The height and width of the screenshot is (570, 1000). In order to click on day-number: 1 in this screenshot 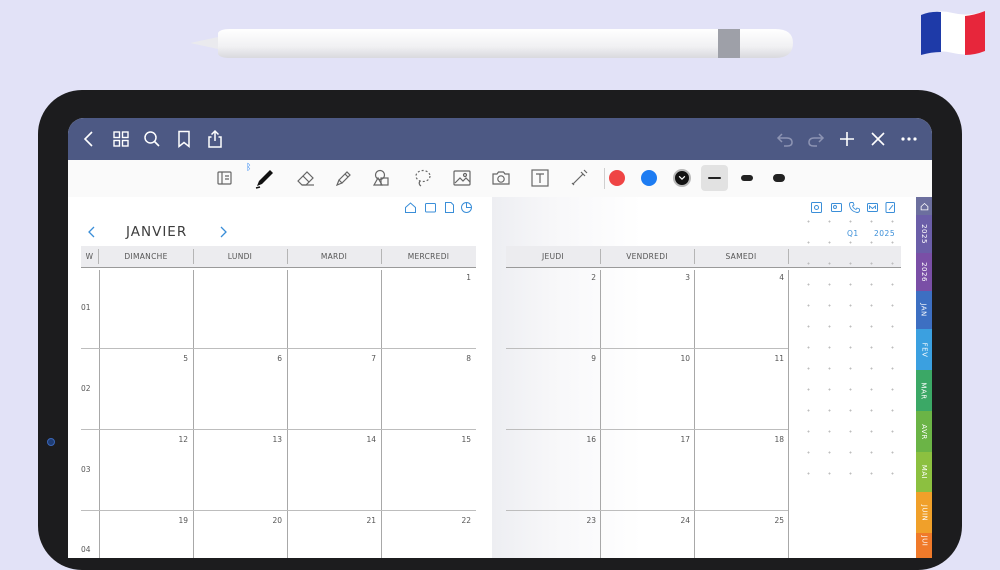, I will do `click(461, 277)`.